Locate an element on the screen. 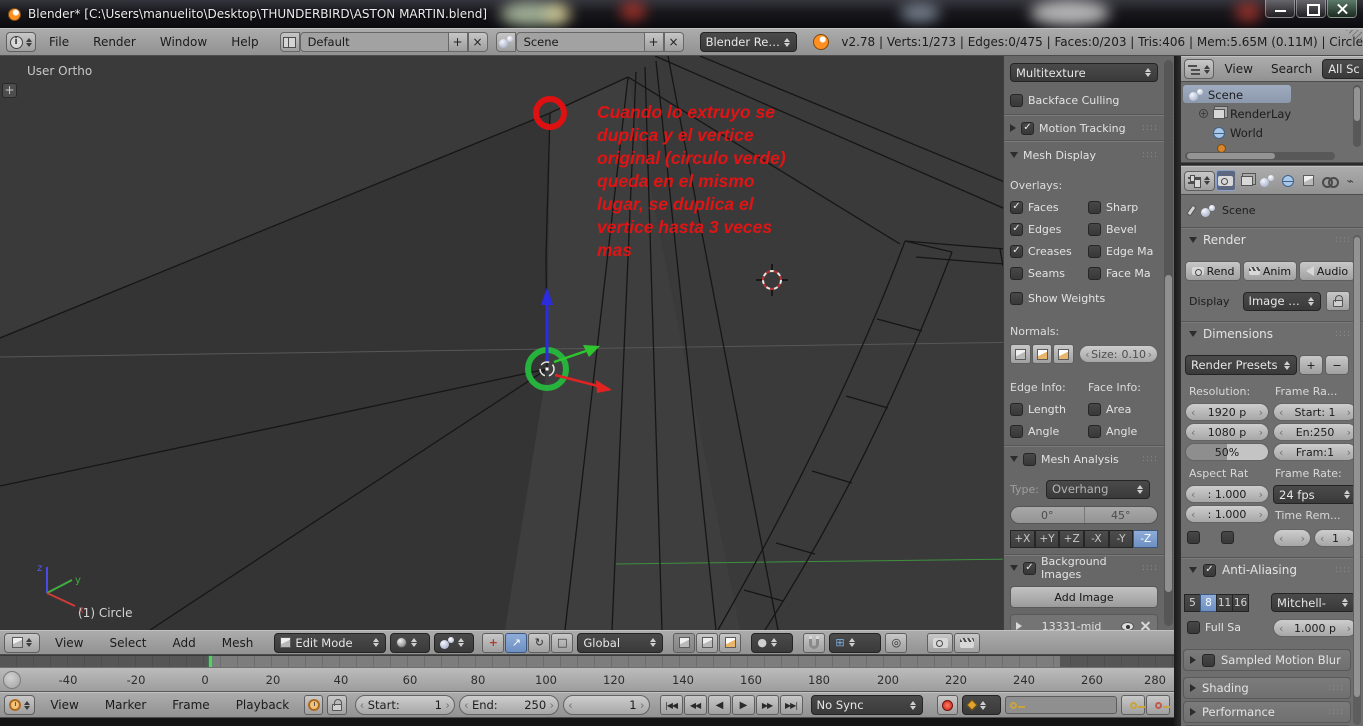 The height and width of the screenshot is (726, 1363). time-remap-new-field: 1 is located at coordinates (1335, 538).